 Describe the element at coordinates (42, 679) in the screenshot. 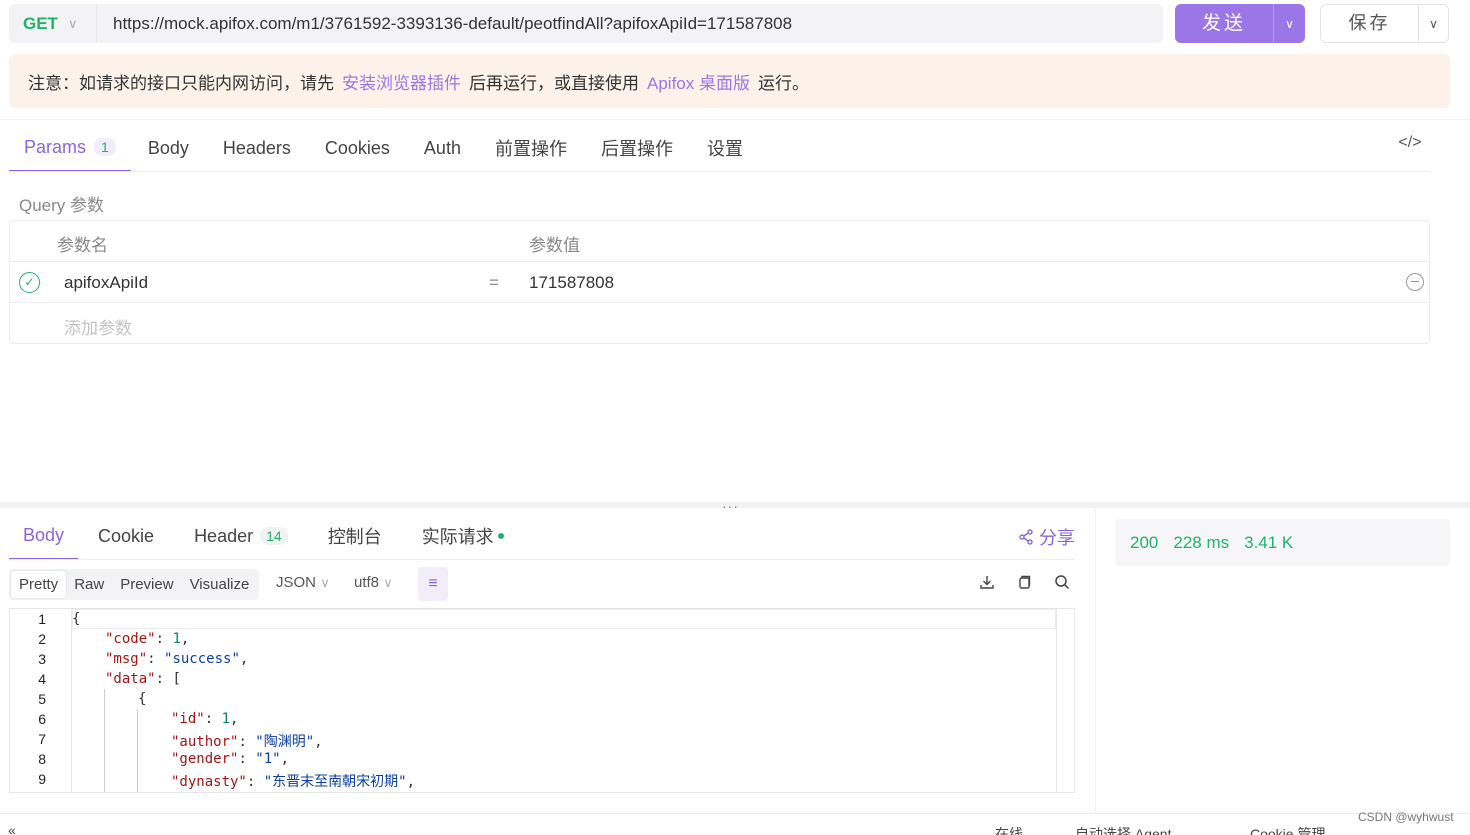

I see `line-number: 4` at that location.